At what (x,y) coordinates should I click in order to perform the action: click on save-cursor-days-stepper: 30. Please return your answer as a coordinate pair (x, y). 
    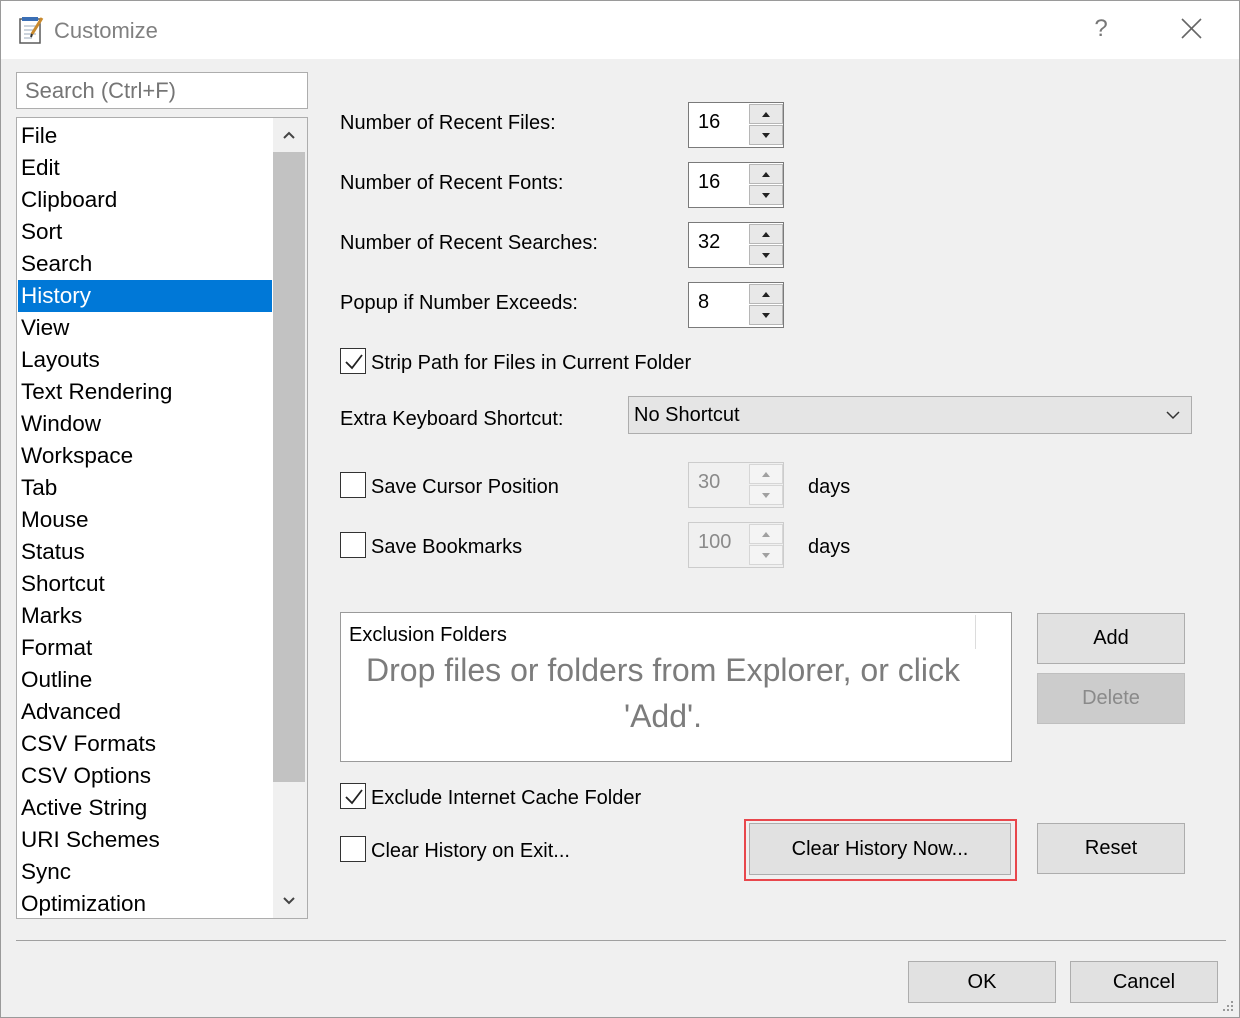
    Looking at the image, I should click on (736, 485).